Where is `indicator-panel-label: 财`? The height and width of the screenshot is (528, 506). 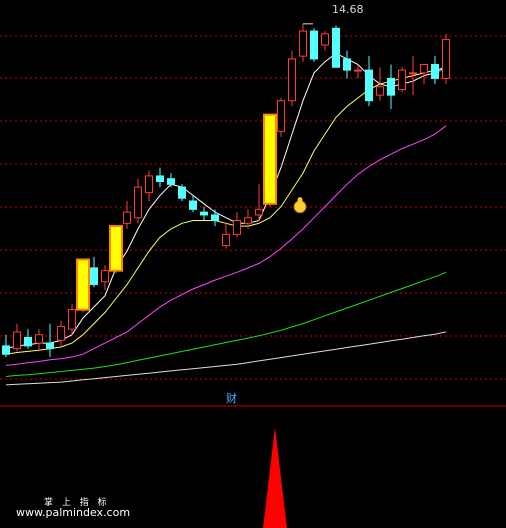
indicator-panel-label: 财 is located at coordinates (231, 398).